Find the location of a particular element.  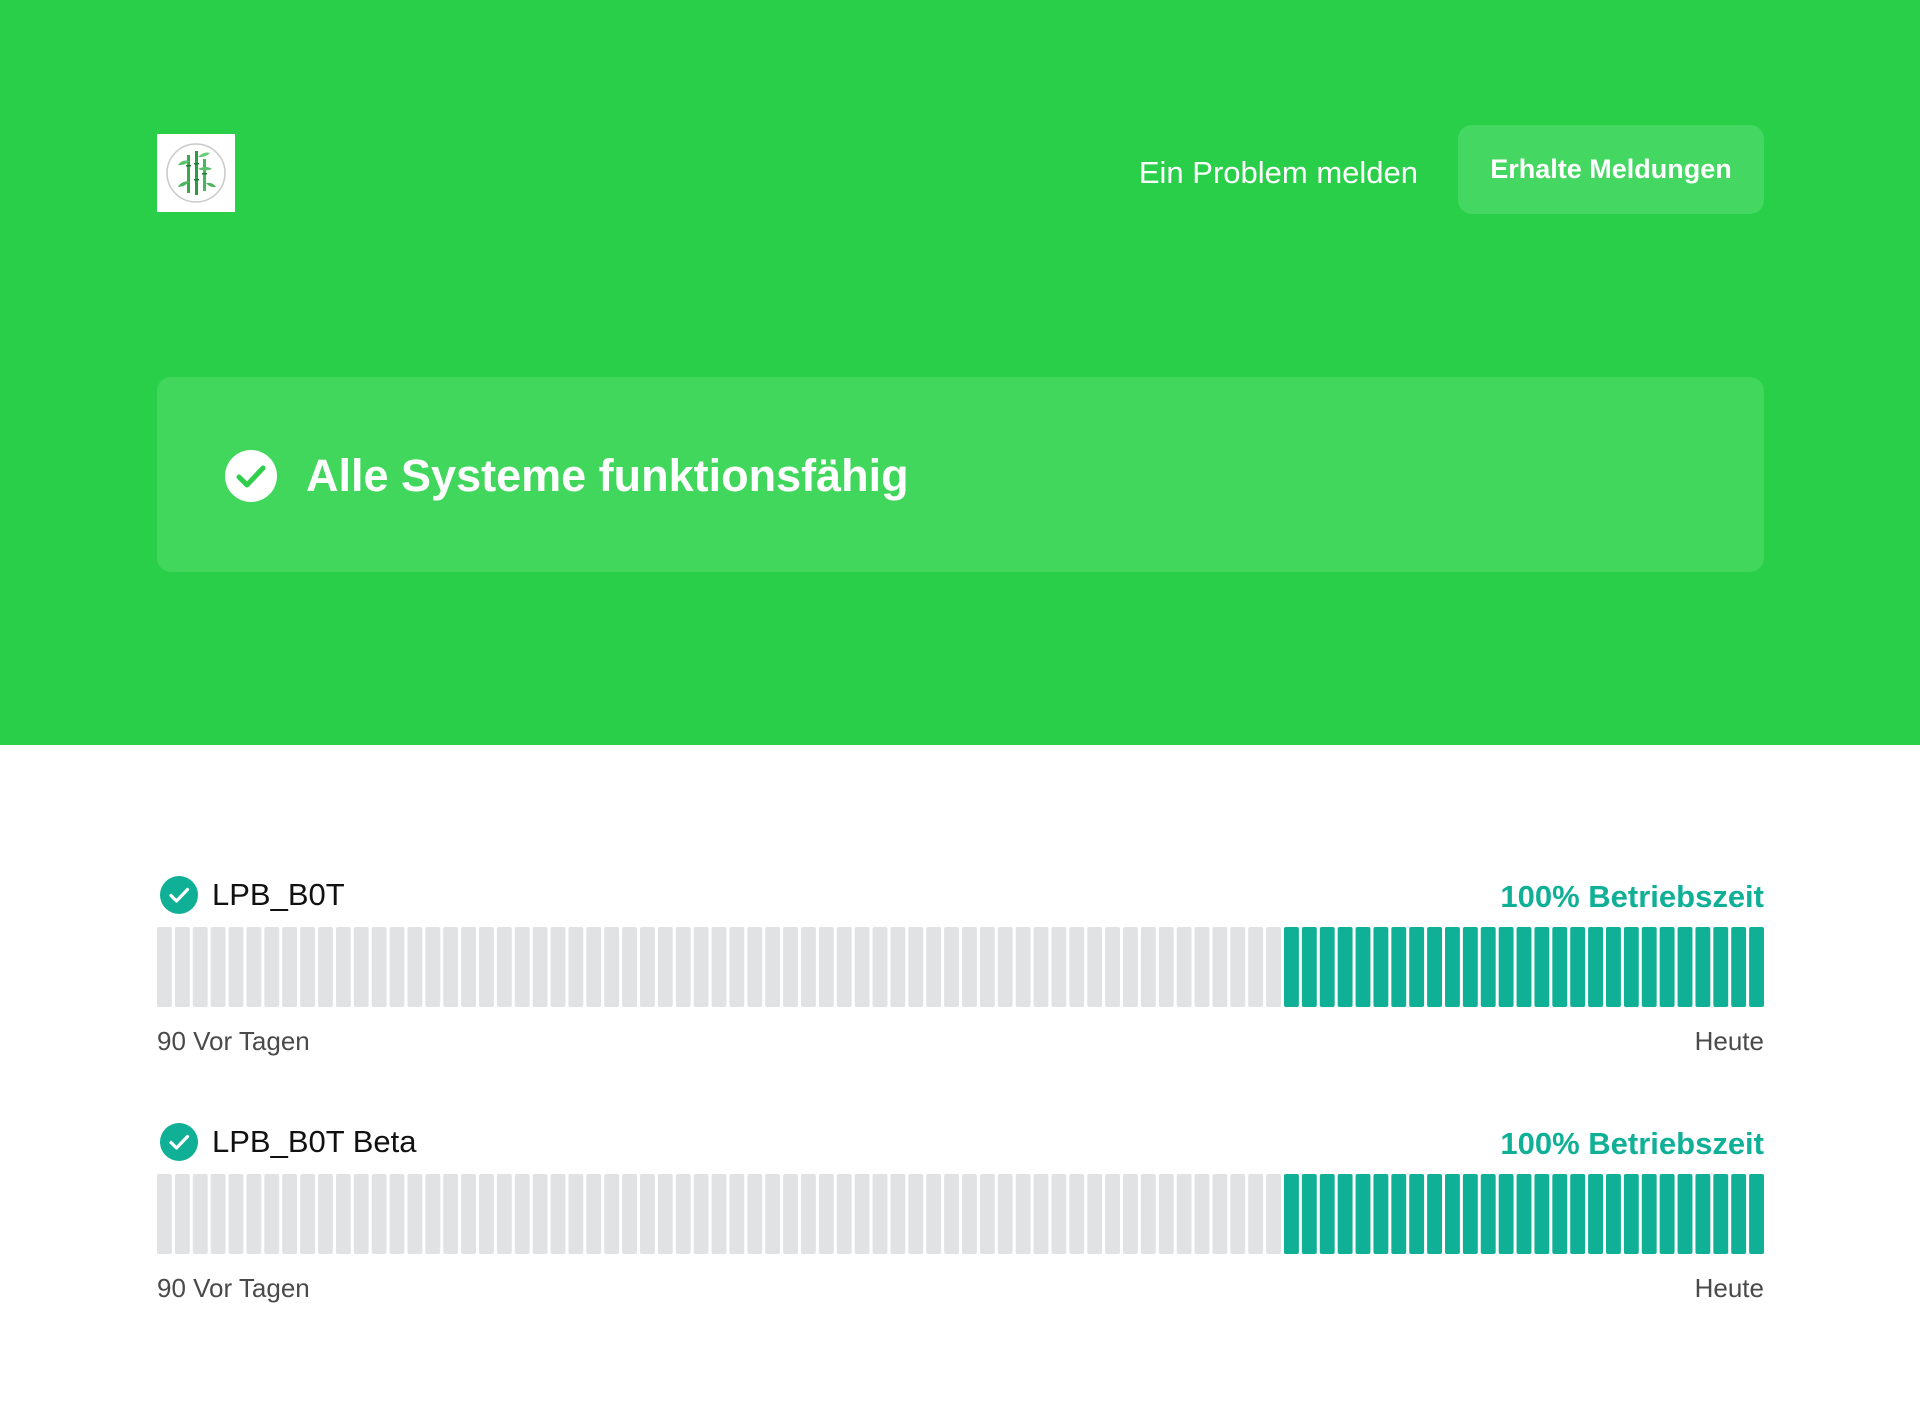

report-problem-link: Ein Problem melden is located at coordinates (1278, 173).